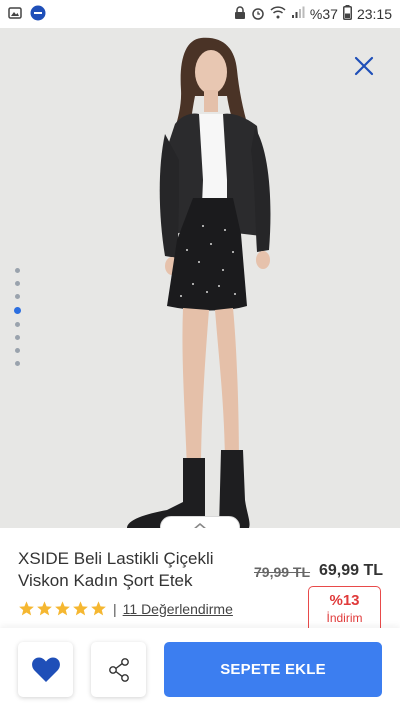 This screenshot has width=400, height=711. Describe the element at coordinates (374, 14) in the screenshot. I see `clock-time: 23:15` at that location.